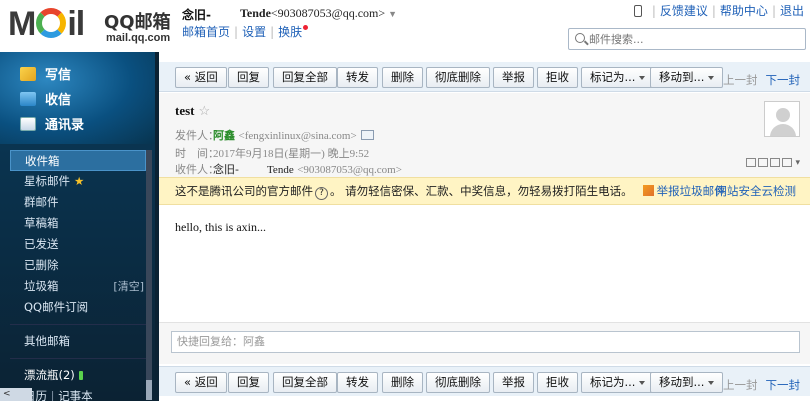 The height and width of the screenshot is (401, 810). I want to click on sidebar-item-other-mailboxes: 其他邮箱, so click(78, 341).